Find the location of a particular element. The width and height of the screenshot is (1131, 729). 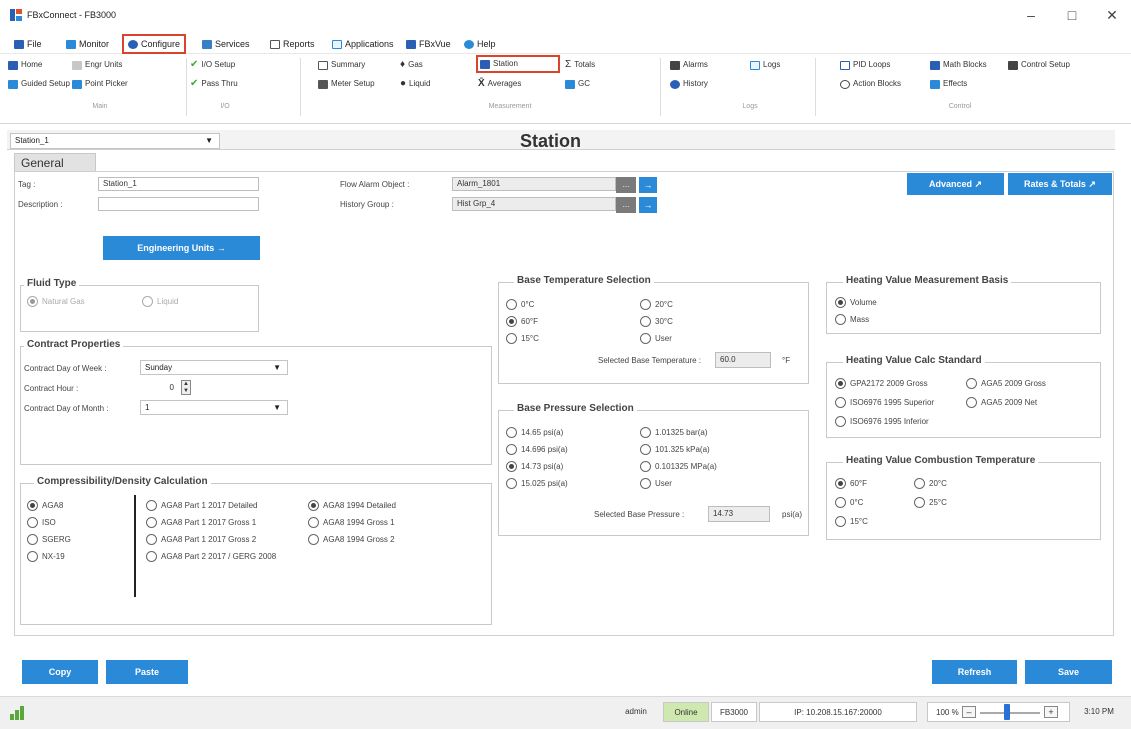

tab-general: General is located at coordinates (55, 162).